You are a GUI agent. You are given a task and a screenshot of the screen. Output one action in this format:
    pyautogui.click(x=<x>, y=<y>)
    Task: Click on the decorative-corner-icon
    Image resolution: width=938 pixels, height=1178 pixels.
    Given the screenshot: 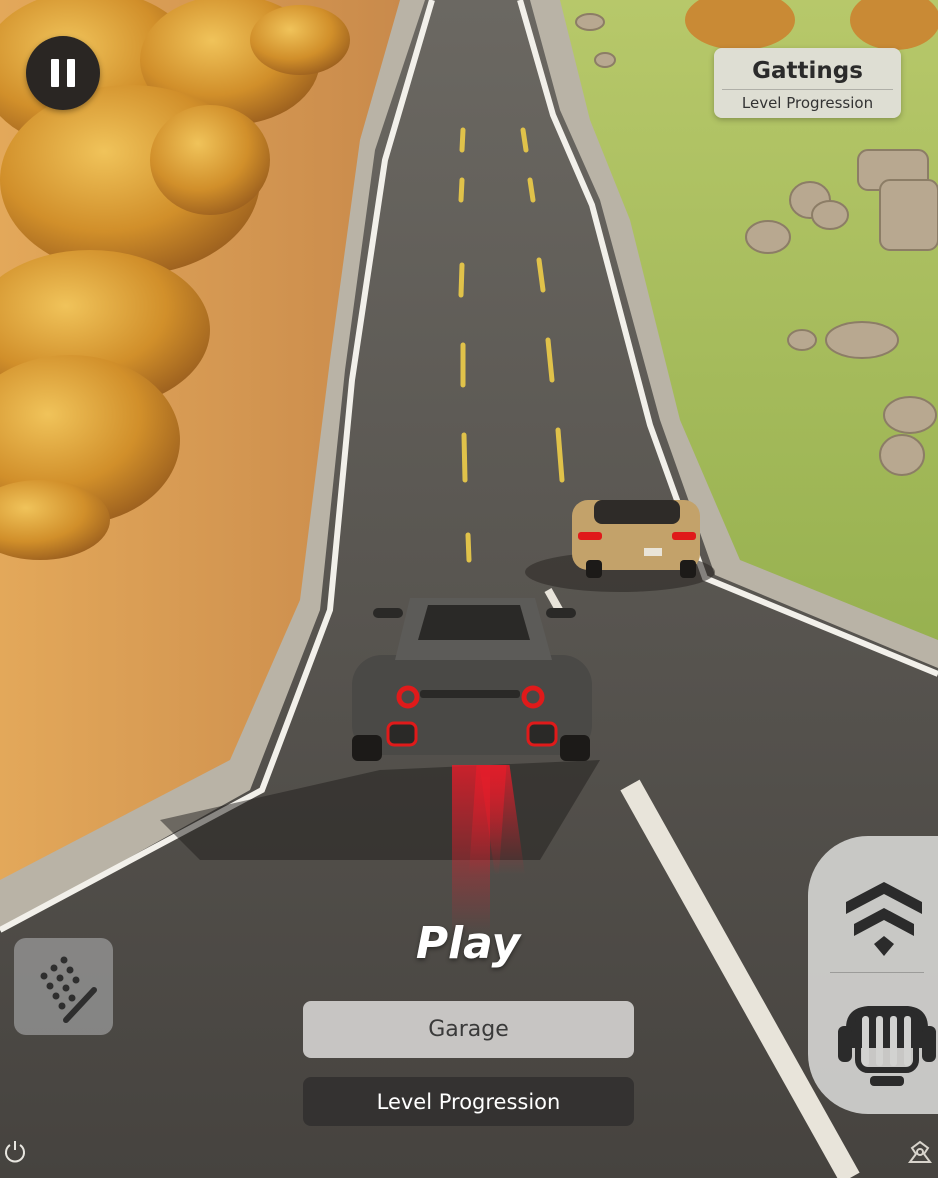 What is the action you would take?
    pyautogui.click(x=920, y=1151)
    